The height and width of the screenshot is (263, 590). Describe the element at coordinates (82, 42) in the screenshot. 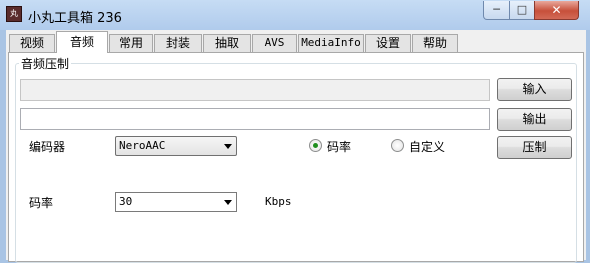

I see `tab-audio: 音频` at that location.